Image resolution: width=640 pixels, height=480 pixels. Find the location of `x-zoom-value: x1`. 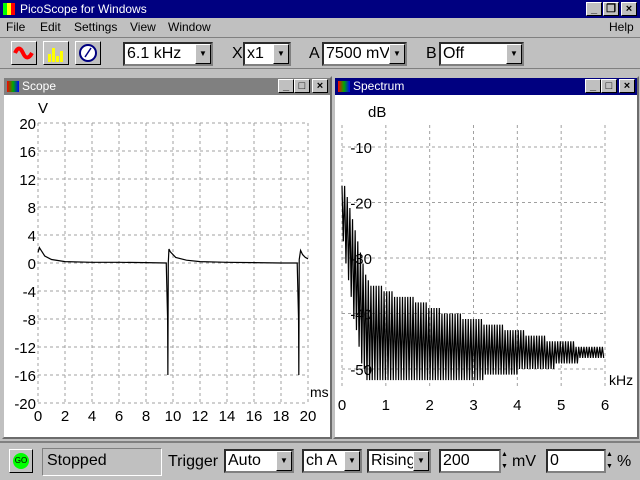

x-zoom-value: x1 is located at coordinates (255, 53).